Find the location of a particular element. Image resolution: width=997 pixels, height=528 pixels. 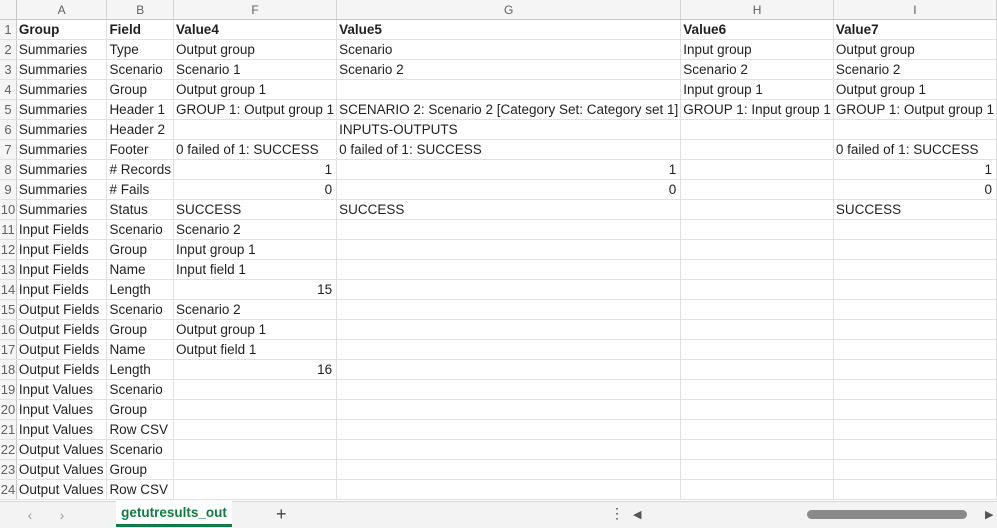

row-header: 7 is located at coordinates (8, 149).